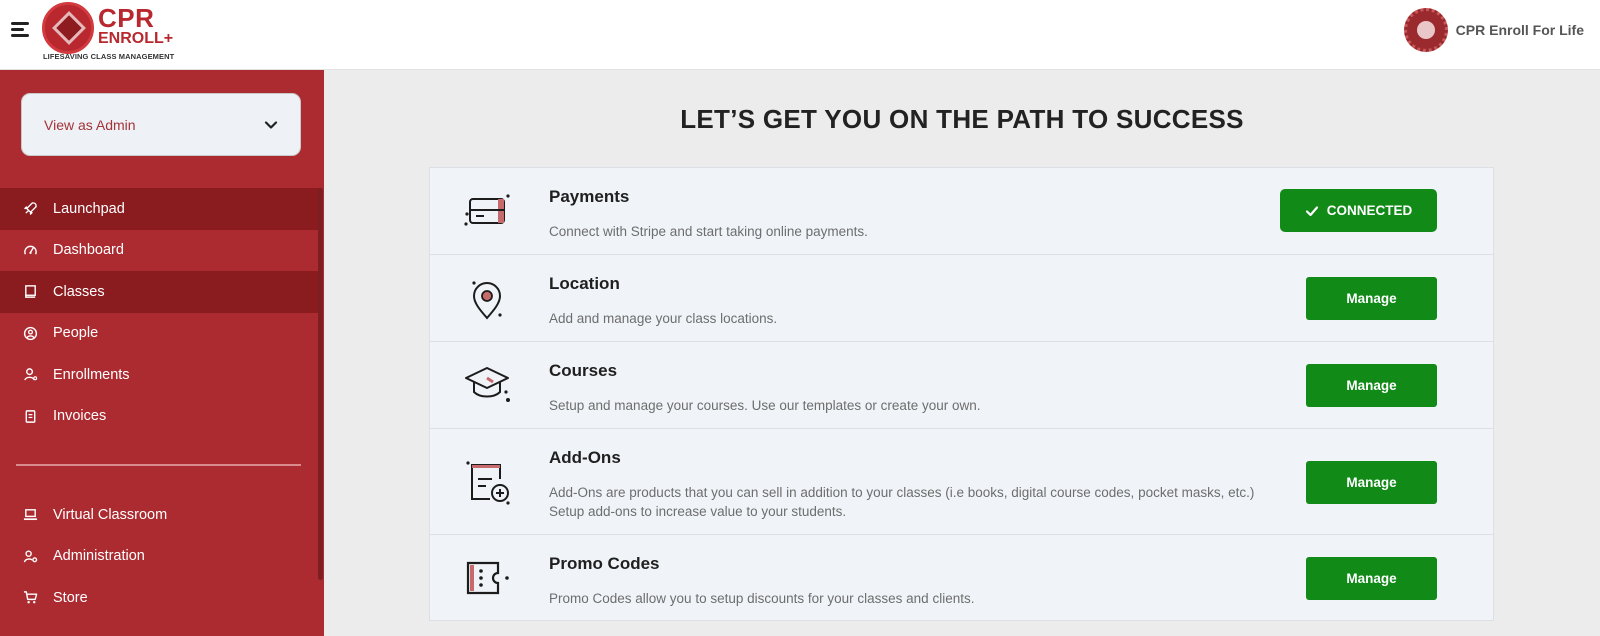 Image resolution: width=1600 pixels, height=636 pixels. What do you see at coordinates (30, 416) in the screenshot?
I see `receipt-icon` at bounding box center [30, 416].